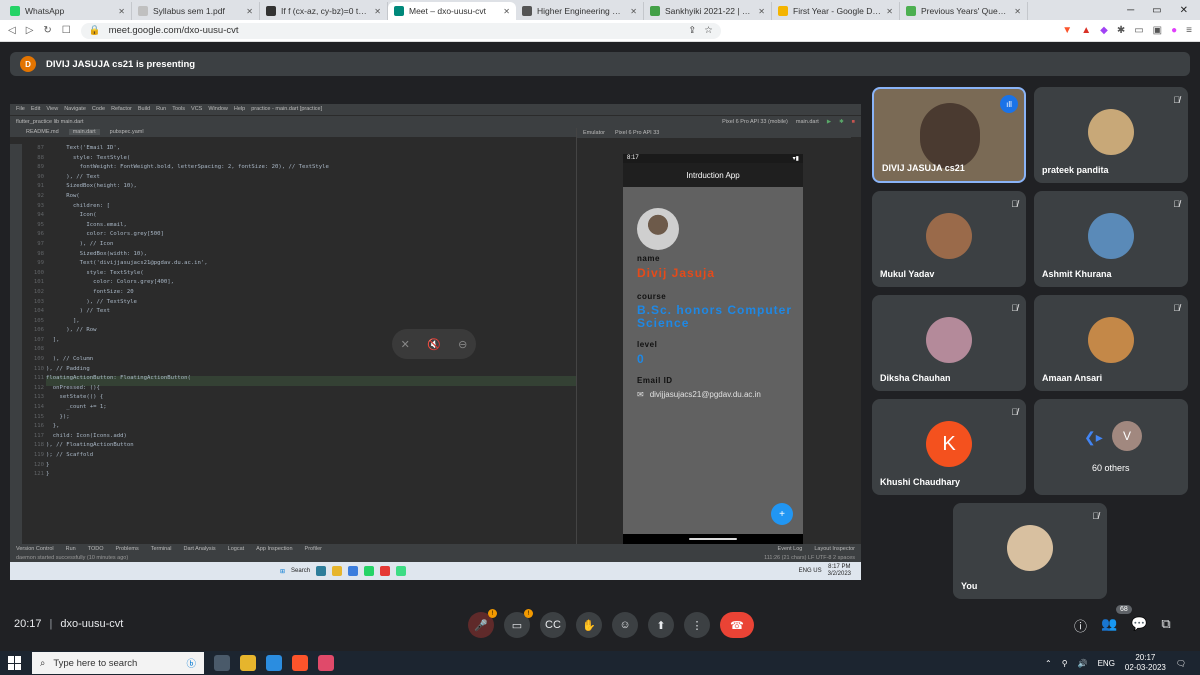 This screenshot has height=675, width=1200. What do you see at coordinates (324, 11) in the screenshot?
I see `browser-tab: If f (cx-az, cy-bz)=0 then show ✕` at bounding box center [324, 11].